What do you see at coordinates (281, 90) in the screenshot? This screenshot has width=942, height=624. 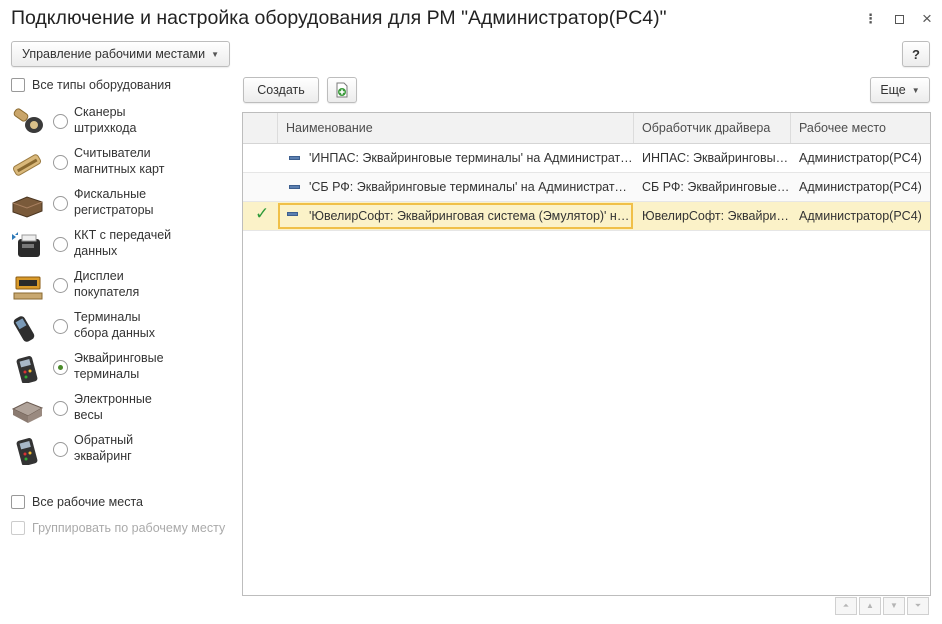 I see `create-button: Создать` at bounding box center [281, 90].